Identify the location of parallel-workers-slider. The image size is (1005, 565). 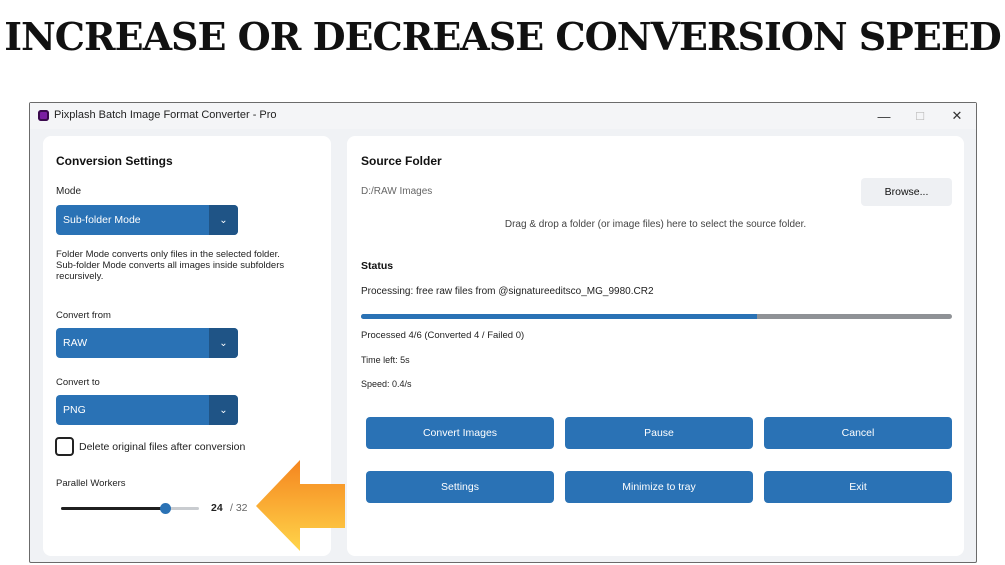
(130, 508).